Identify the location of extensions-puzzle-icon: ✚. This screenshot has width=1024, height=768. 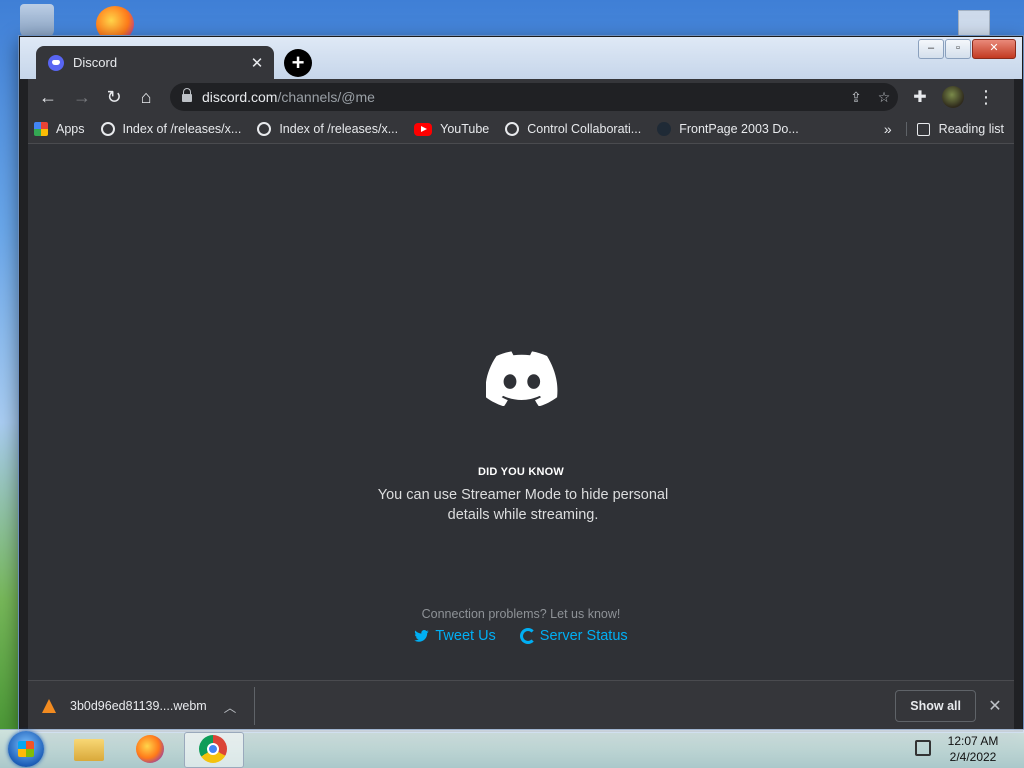
(920, 97).